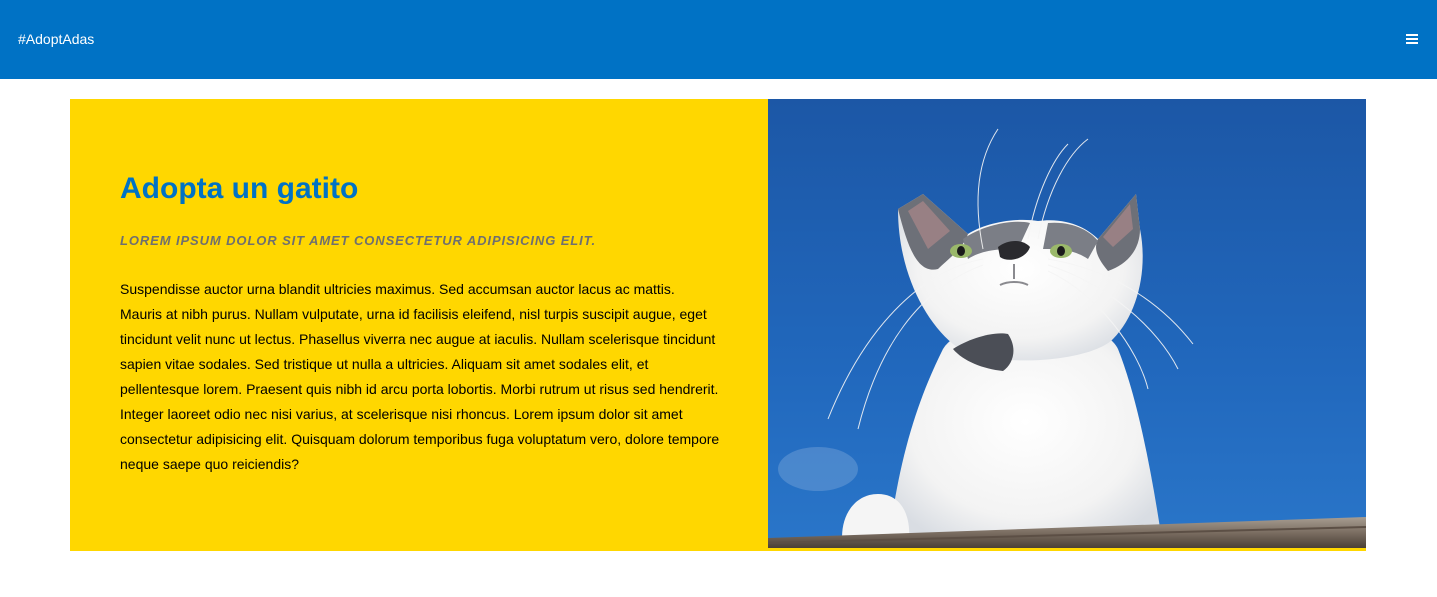 Image resolution: width=1437 pixels, height=597 pixels. I want to click on brand-link: #AdoptAdas, so click(56, 39).